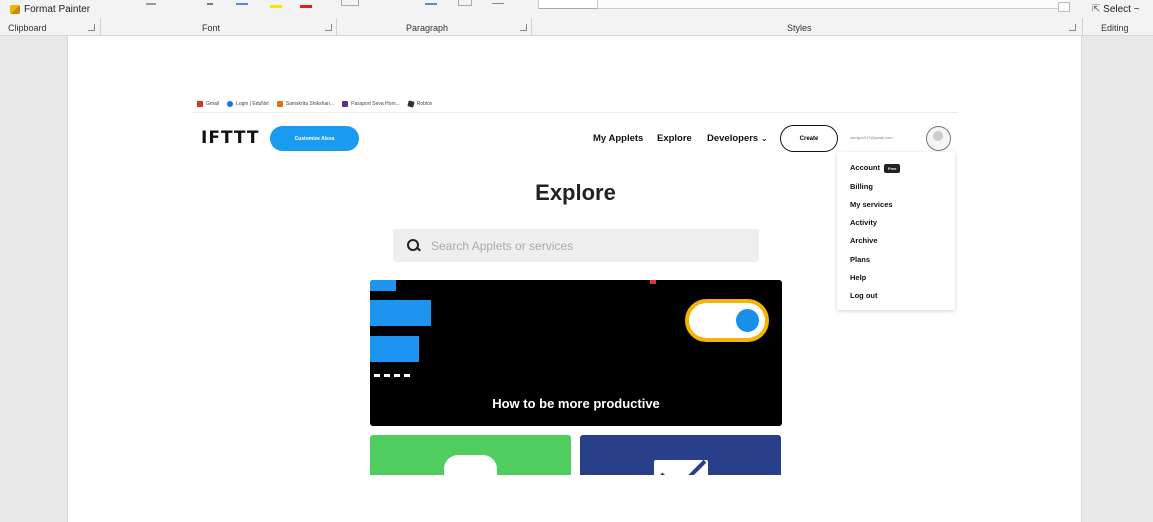  I want to click on select-icon: ⇱, so click(1096, 9).